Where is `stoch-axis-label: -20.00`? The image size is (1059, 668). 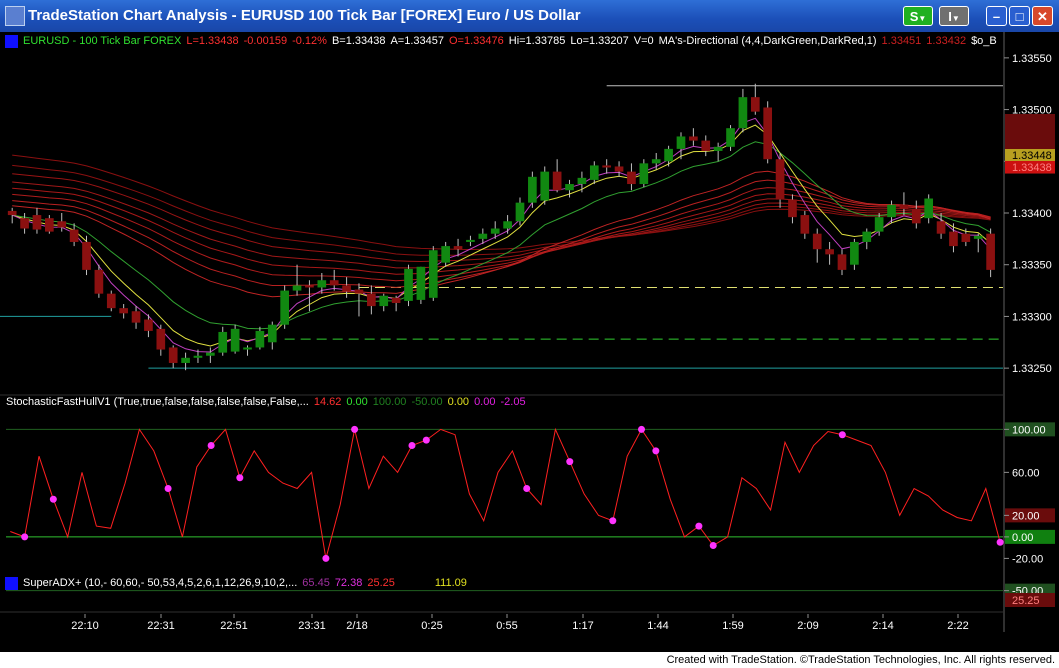
stoch-axis-label: -20.00 is located at coordinates (1027, 559).